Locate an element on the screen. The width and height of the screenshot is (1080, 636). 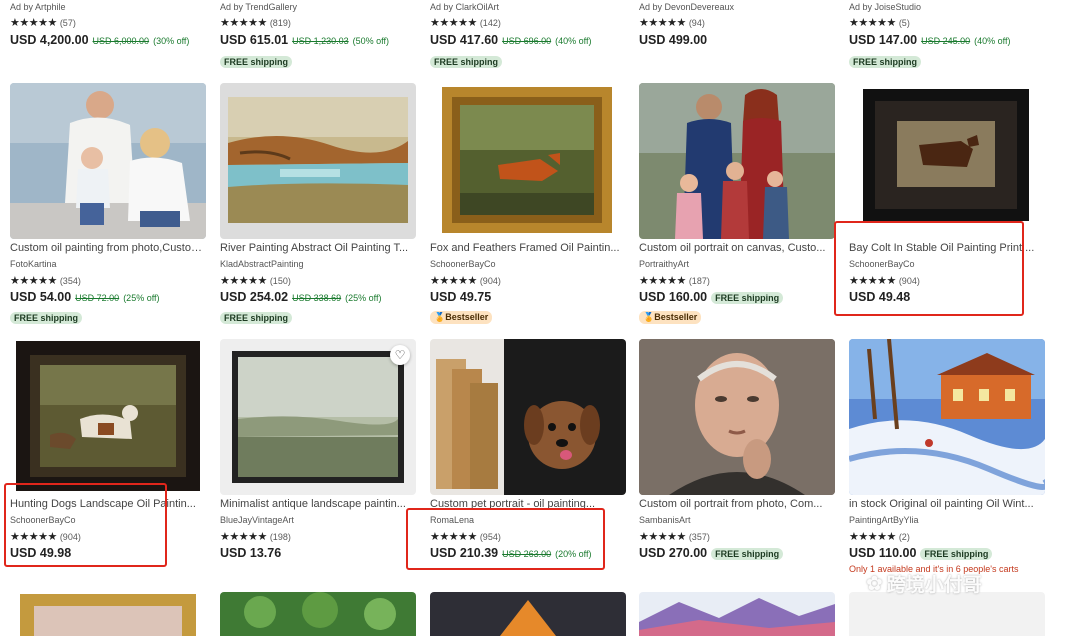
price-row: USD 417.60 USD 696.00 (40% off) is located at coordinates (528, 40).